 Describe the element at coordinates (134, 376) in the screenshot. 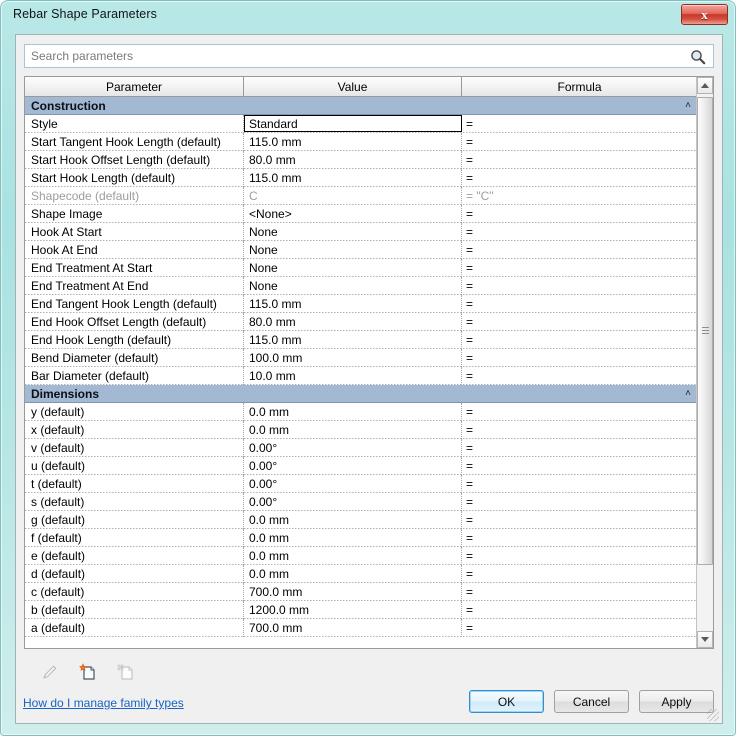

I see `parameter-name-cell: Bar Diameter (default)` at that location.